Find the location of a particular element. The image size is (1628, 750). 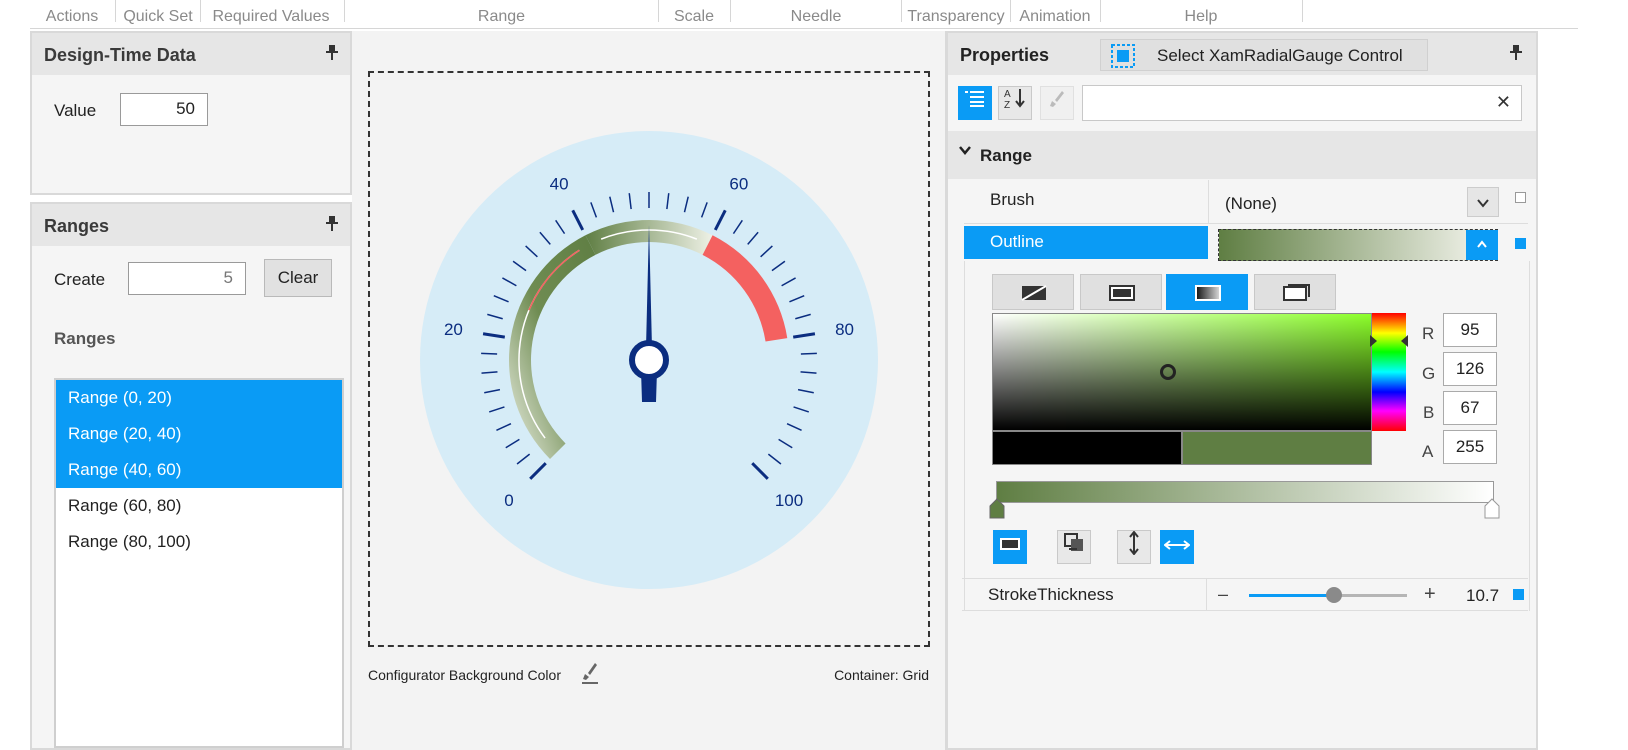

no-brush-mode-button is located at coordinates (1033, 292).